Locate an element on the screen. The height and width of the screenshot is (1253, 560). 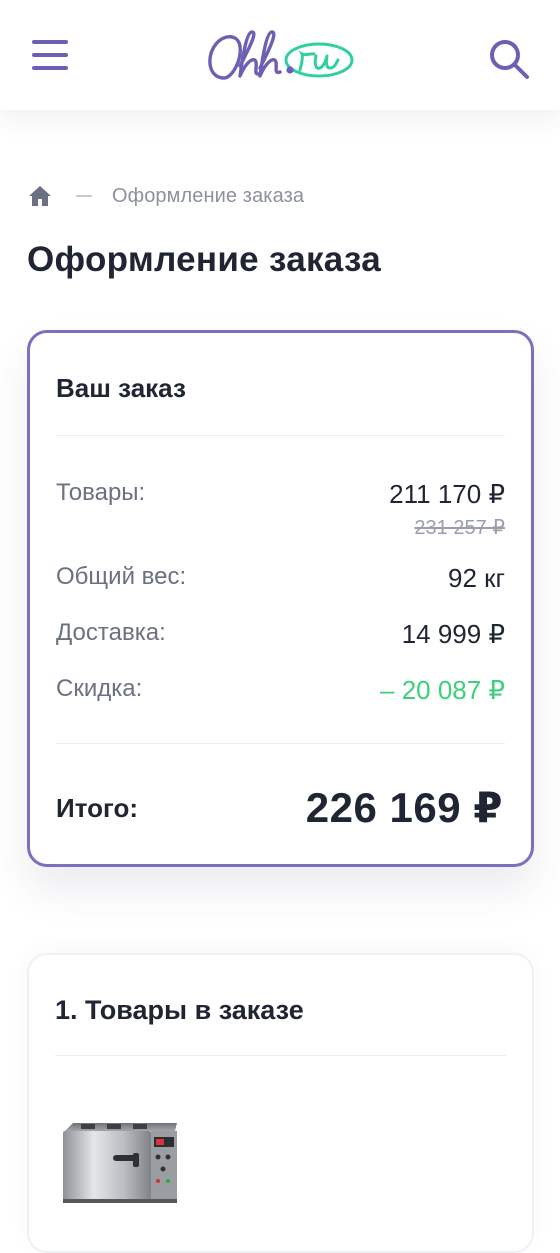
delivery-row: Доставка: 14 999 ₽ is located at coordinates (280, 636).